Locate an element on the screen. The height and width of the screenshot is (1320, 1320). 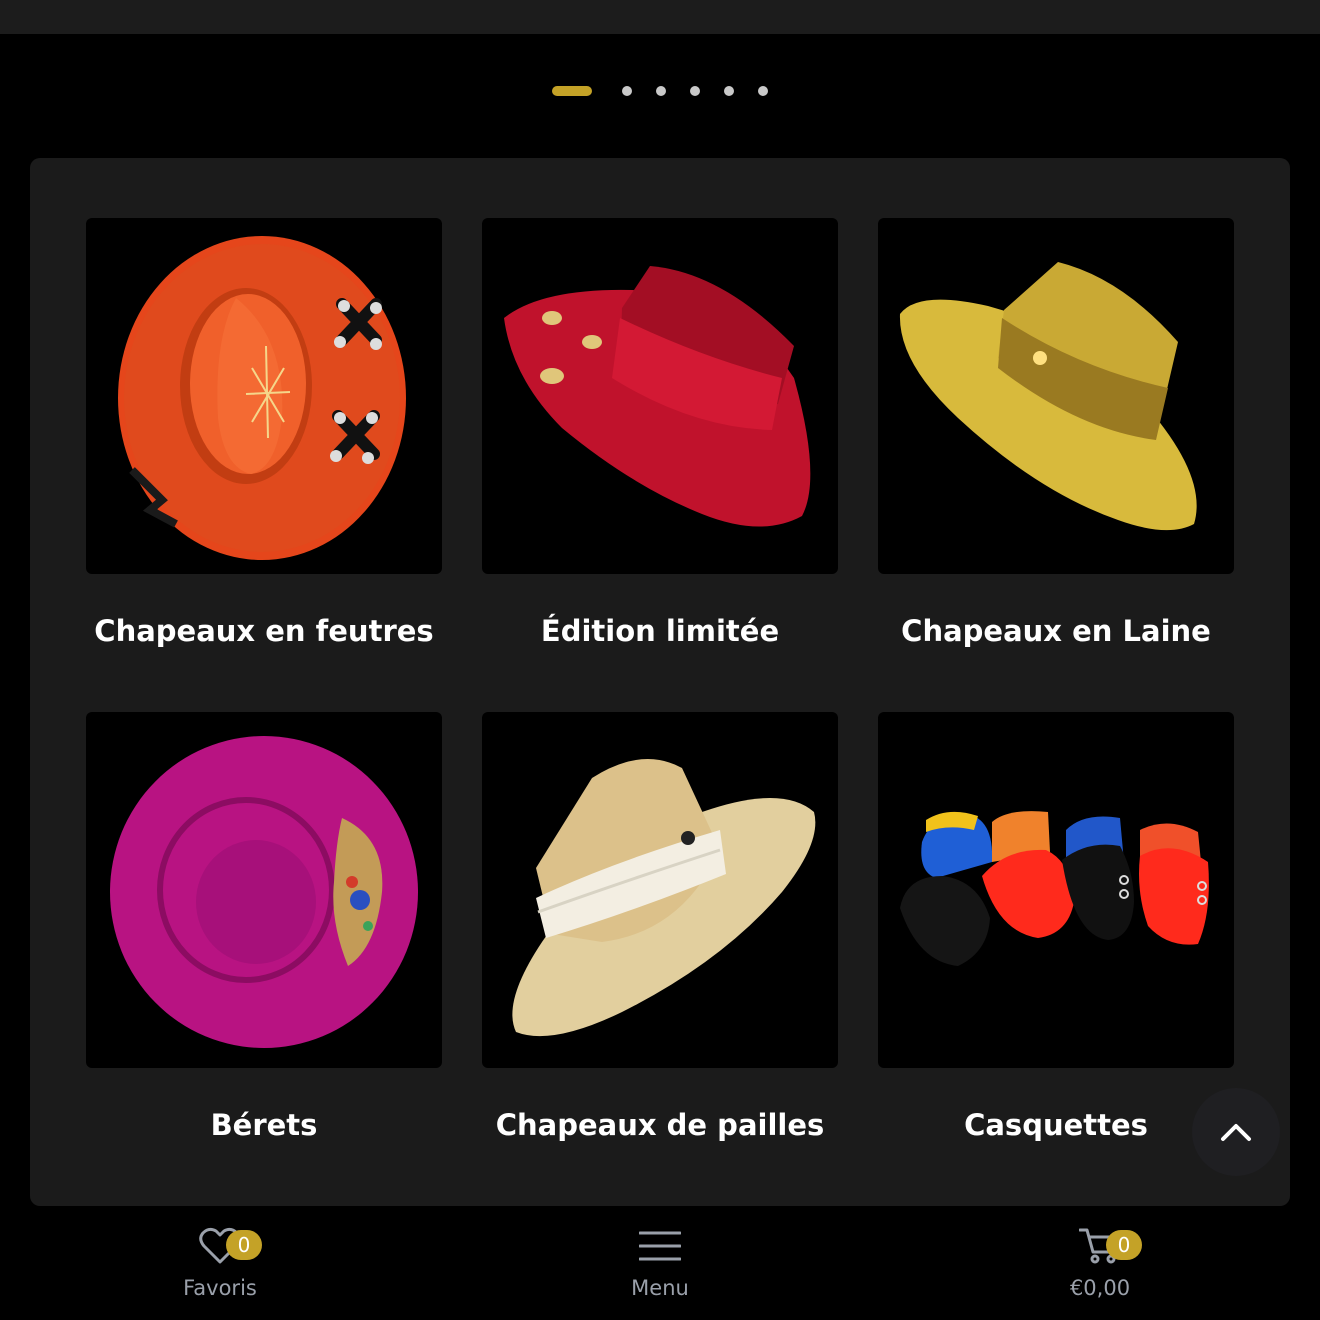
red-boater-hat-image is located at coordinates (660, 396).